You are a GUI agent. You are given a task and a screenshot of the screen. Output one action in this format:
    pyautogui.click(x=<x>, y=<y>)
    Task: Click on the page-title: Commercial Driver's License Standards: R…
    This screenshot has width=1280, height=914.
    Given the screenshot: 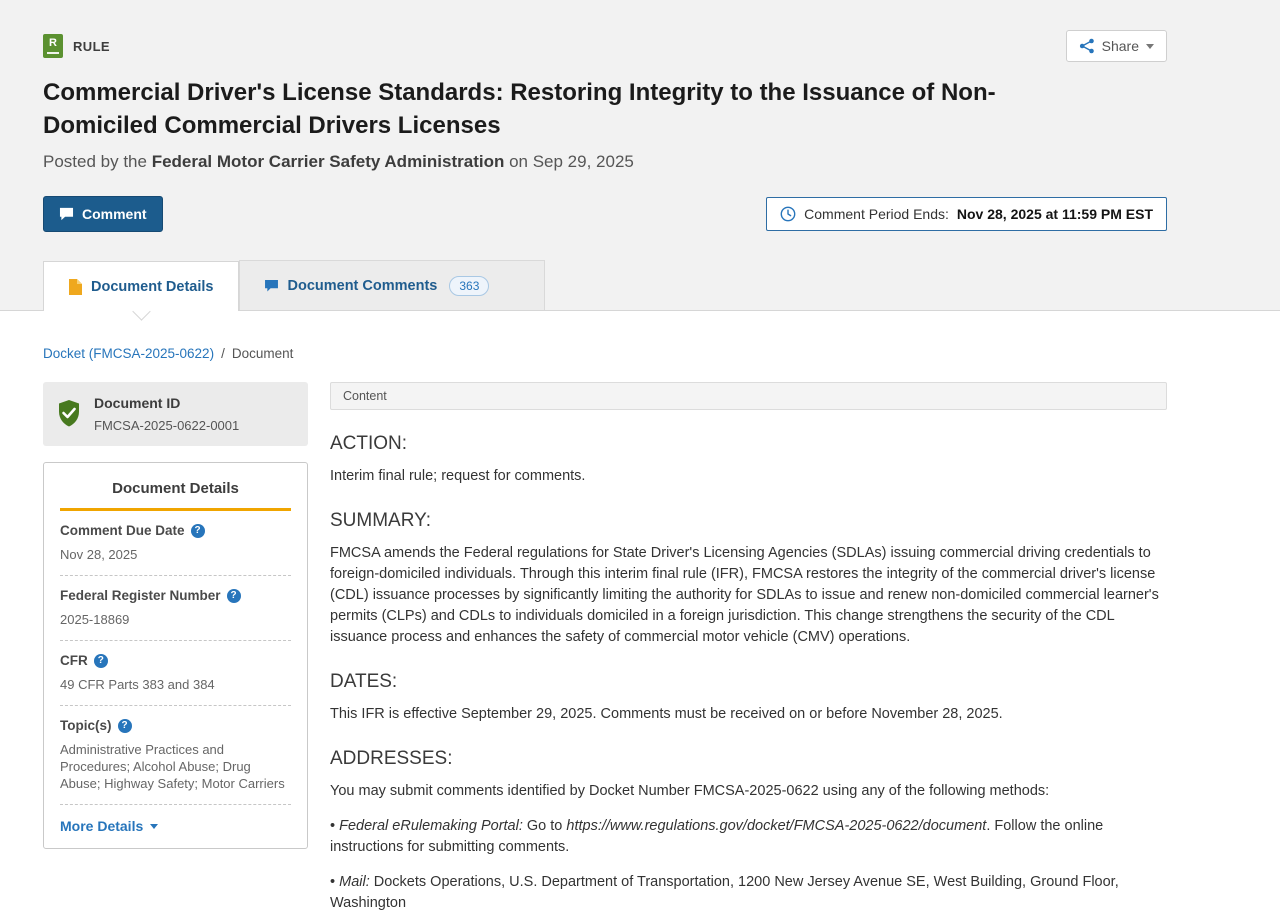 What is the action you would take?
    pyautogui.click(x=519, y=109)
    